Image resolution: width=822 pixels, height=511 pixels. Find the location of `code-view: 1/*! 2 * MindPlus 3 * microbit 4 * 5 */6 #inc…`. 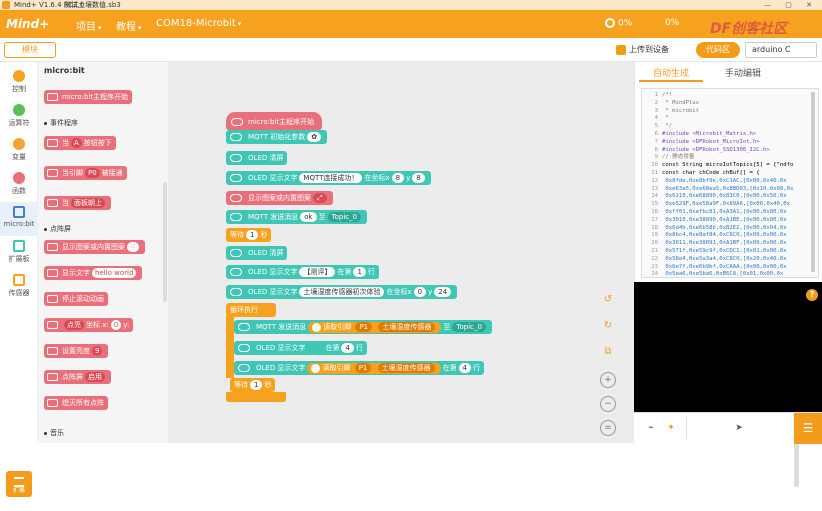

code-view: 1/*! 2 * MindPlus 3 * microbit 4 * 5 */6 #inc… is located at coordinates (730, 183).